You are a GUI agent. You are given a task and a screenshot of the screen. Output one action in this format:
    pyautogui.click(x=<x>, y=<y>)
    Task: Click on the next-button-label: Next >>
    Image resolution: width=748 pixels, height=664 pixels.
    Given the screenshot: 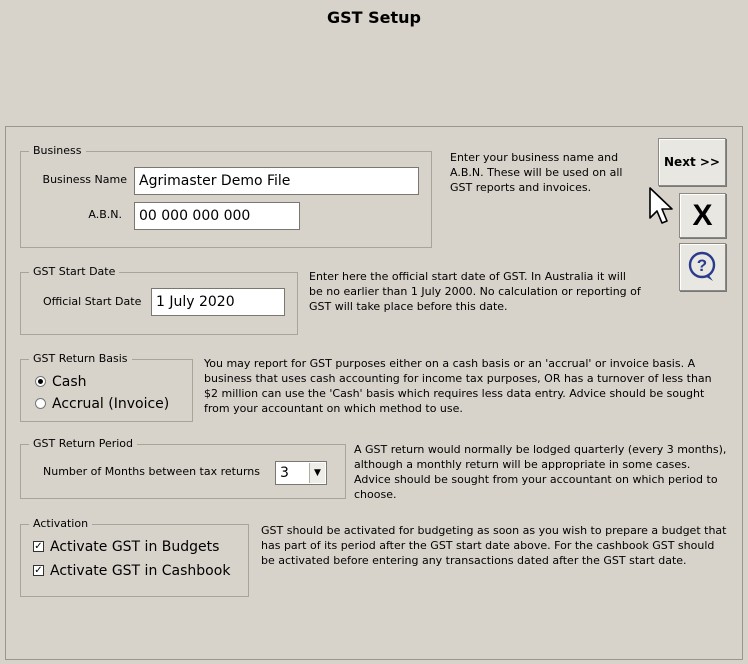 What is the action you would take?
    pyautogui.click(x=692, y=162)
    